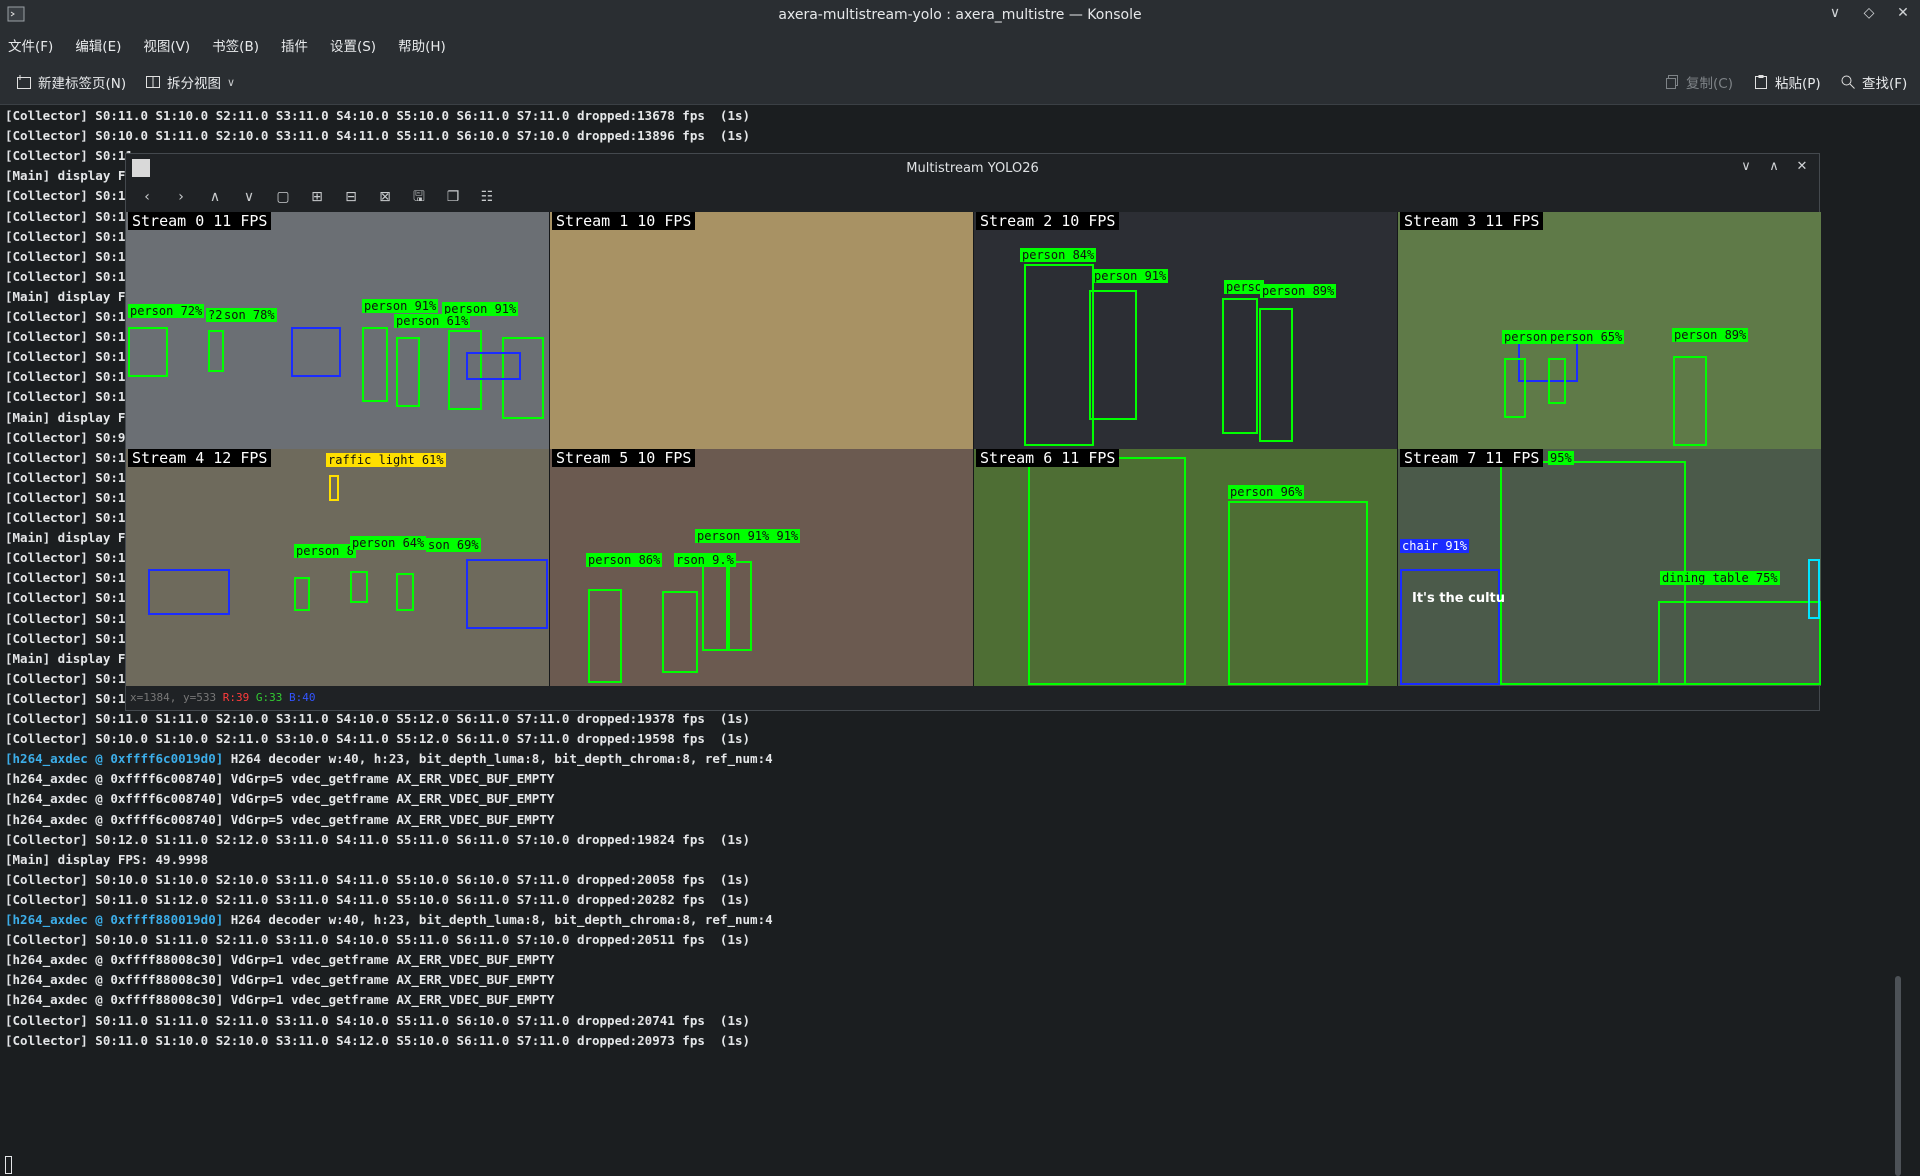 The image size is (1920, 1176). Describe the element at coordinates (1869, 13) in the screenshot. I see `maximize-icon: ◇` at that location.